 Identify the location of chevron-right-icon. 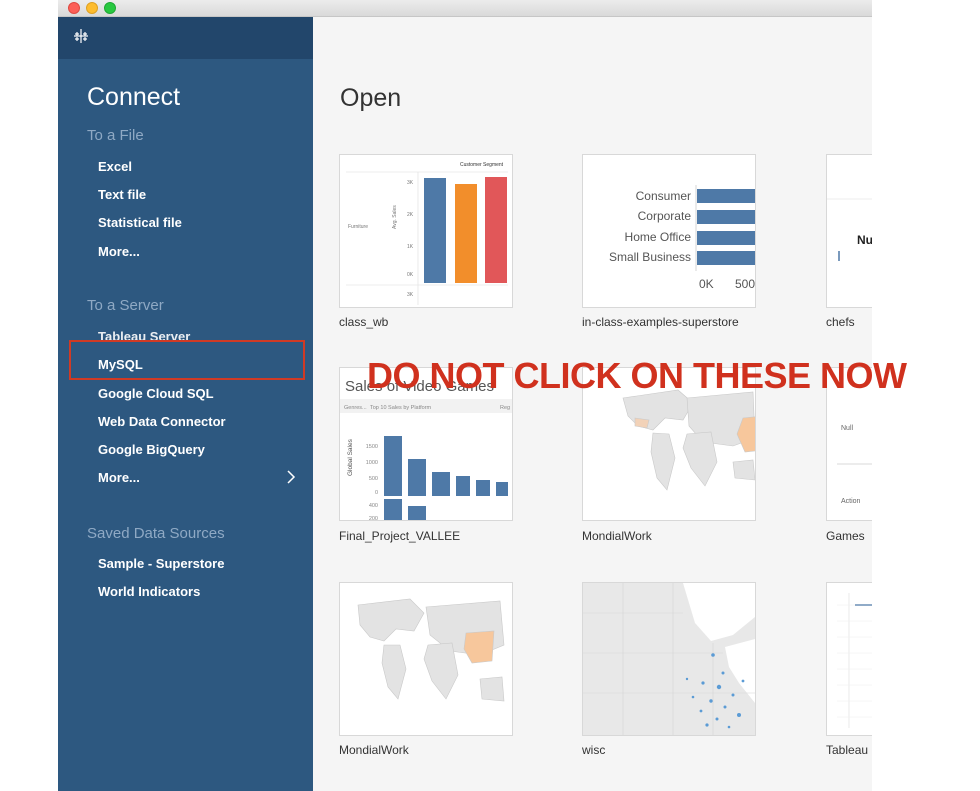
(291, 477).